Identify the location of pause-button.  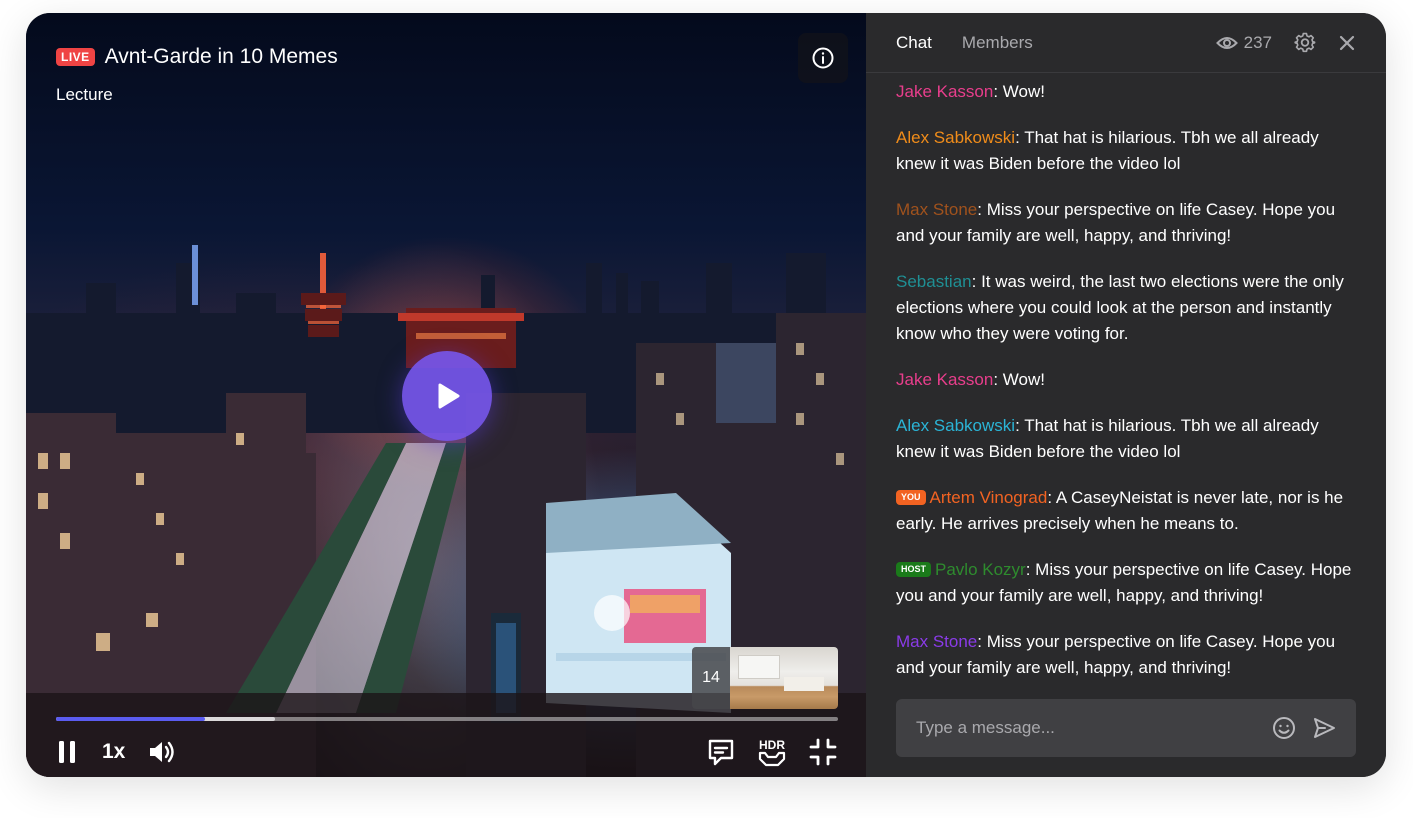
(67, 752).